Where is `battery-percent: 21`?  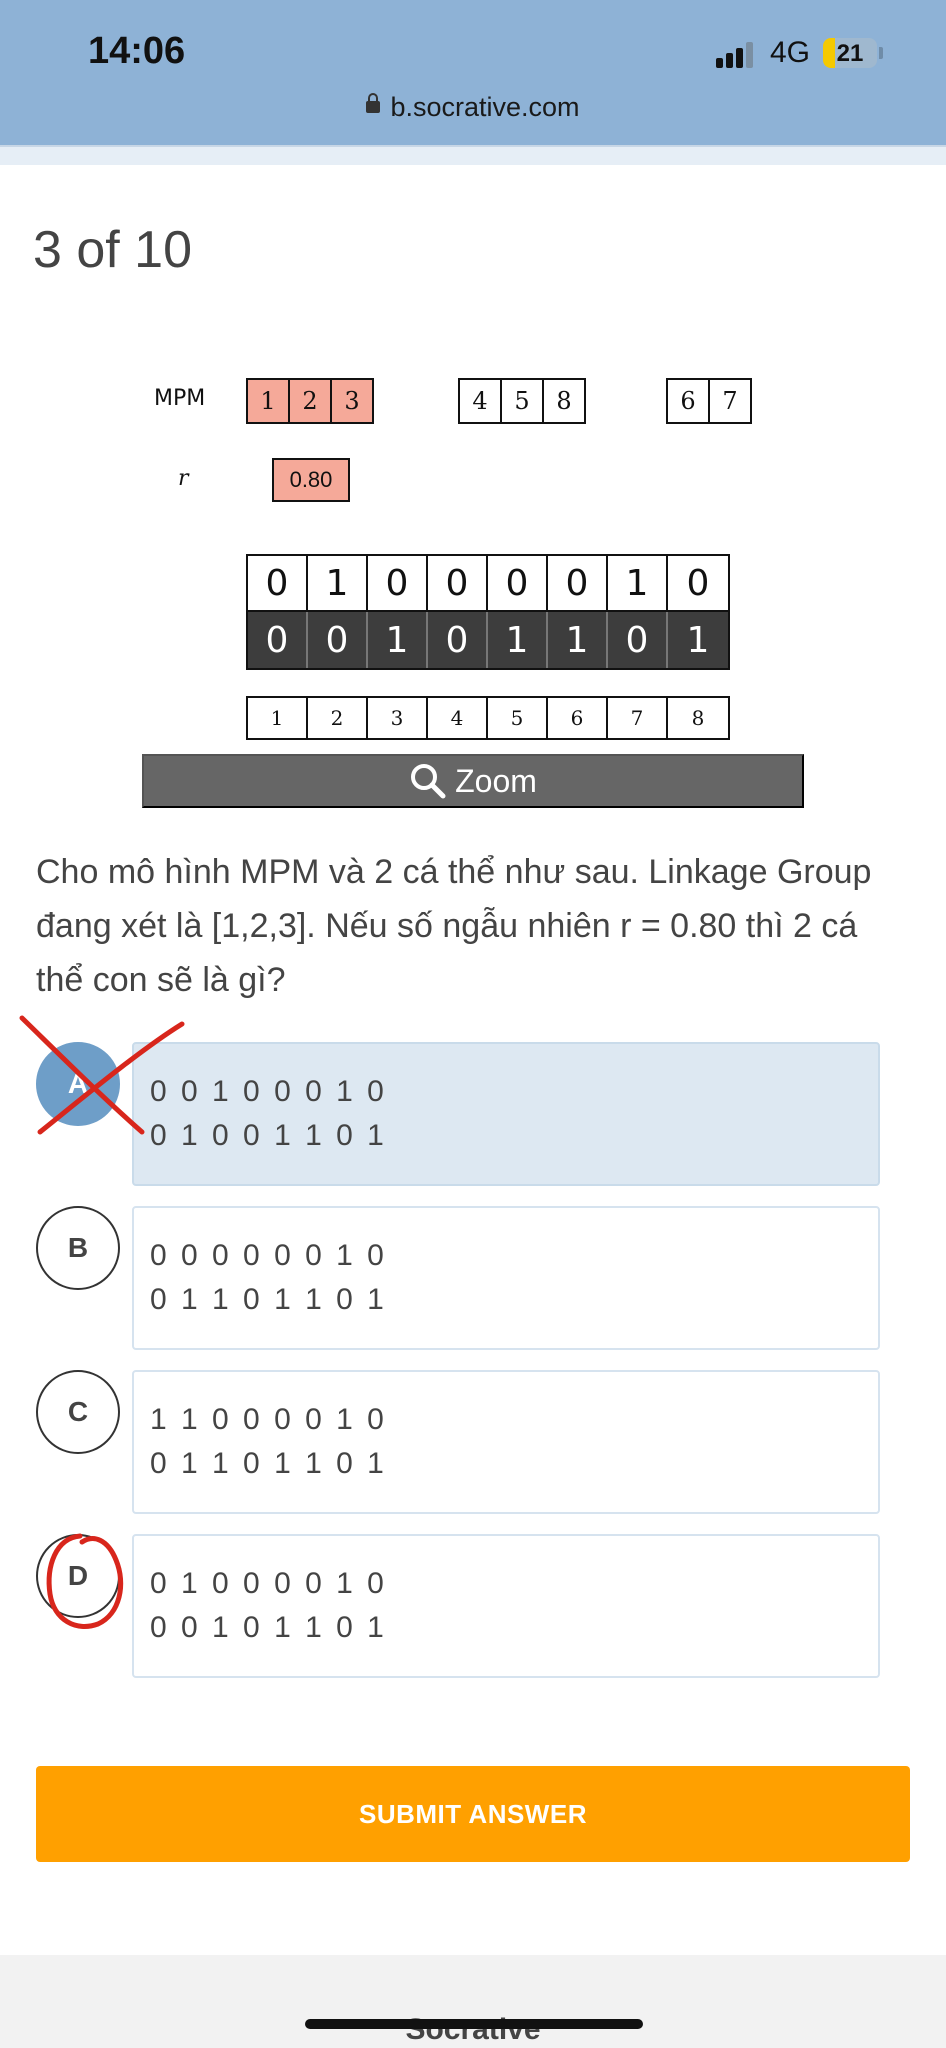 battery-percent: 21 is located at coordinates (850, 53).